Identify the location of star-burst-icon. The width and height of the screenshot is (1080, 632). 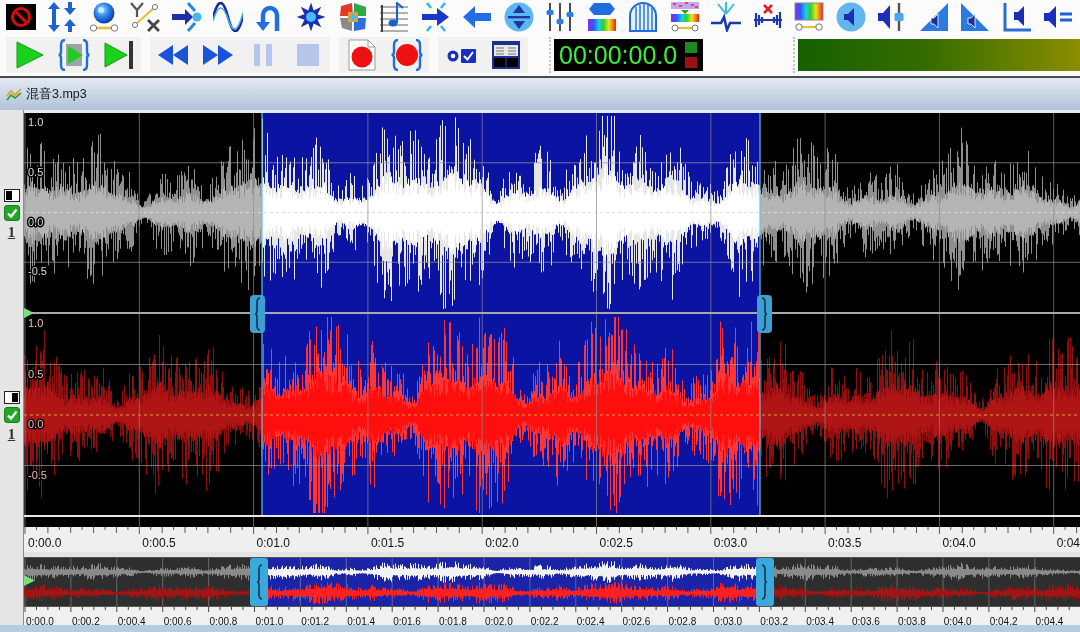
(311, 17).